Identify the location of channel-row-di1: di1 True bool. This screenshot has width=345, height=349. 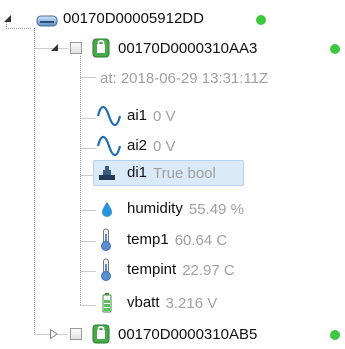
(171, 173).